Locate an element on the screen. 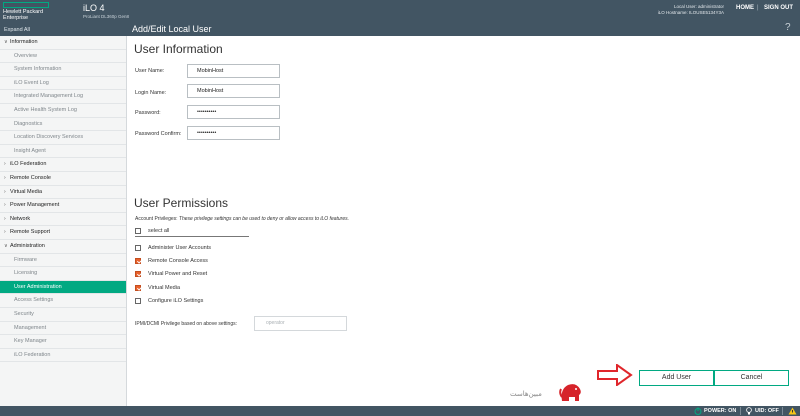 The height and width of the screenshot is (416, 800). sidebar-item: Access Settings is located at coordinates (63, 301).